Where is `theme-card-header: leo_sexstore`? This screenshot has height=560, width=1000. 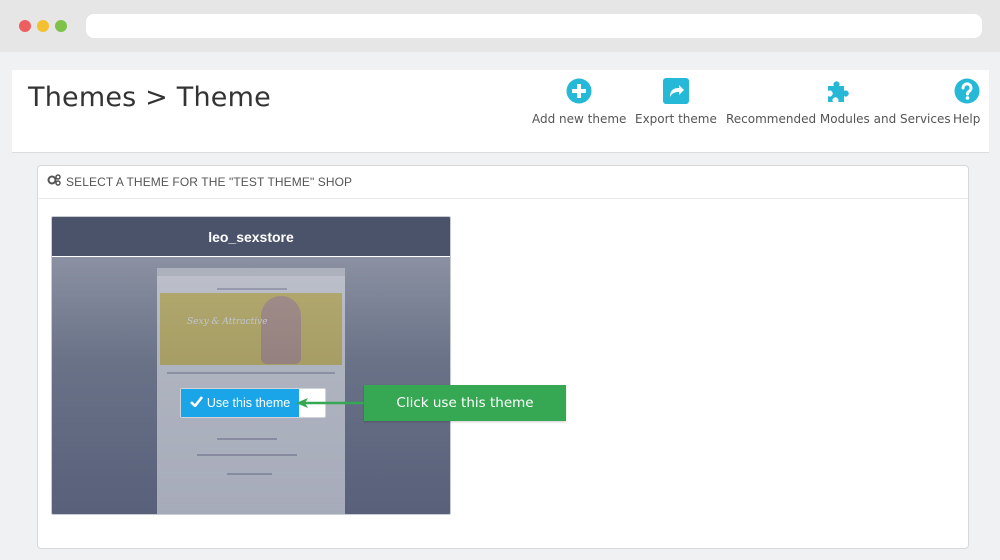 theme-card-header: leo_sexstore is located at coordinates (251, 237).